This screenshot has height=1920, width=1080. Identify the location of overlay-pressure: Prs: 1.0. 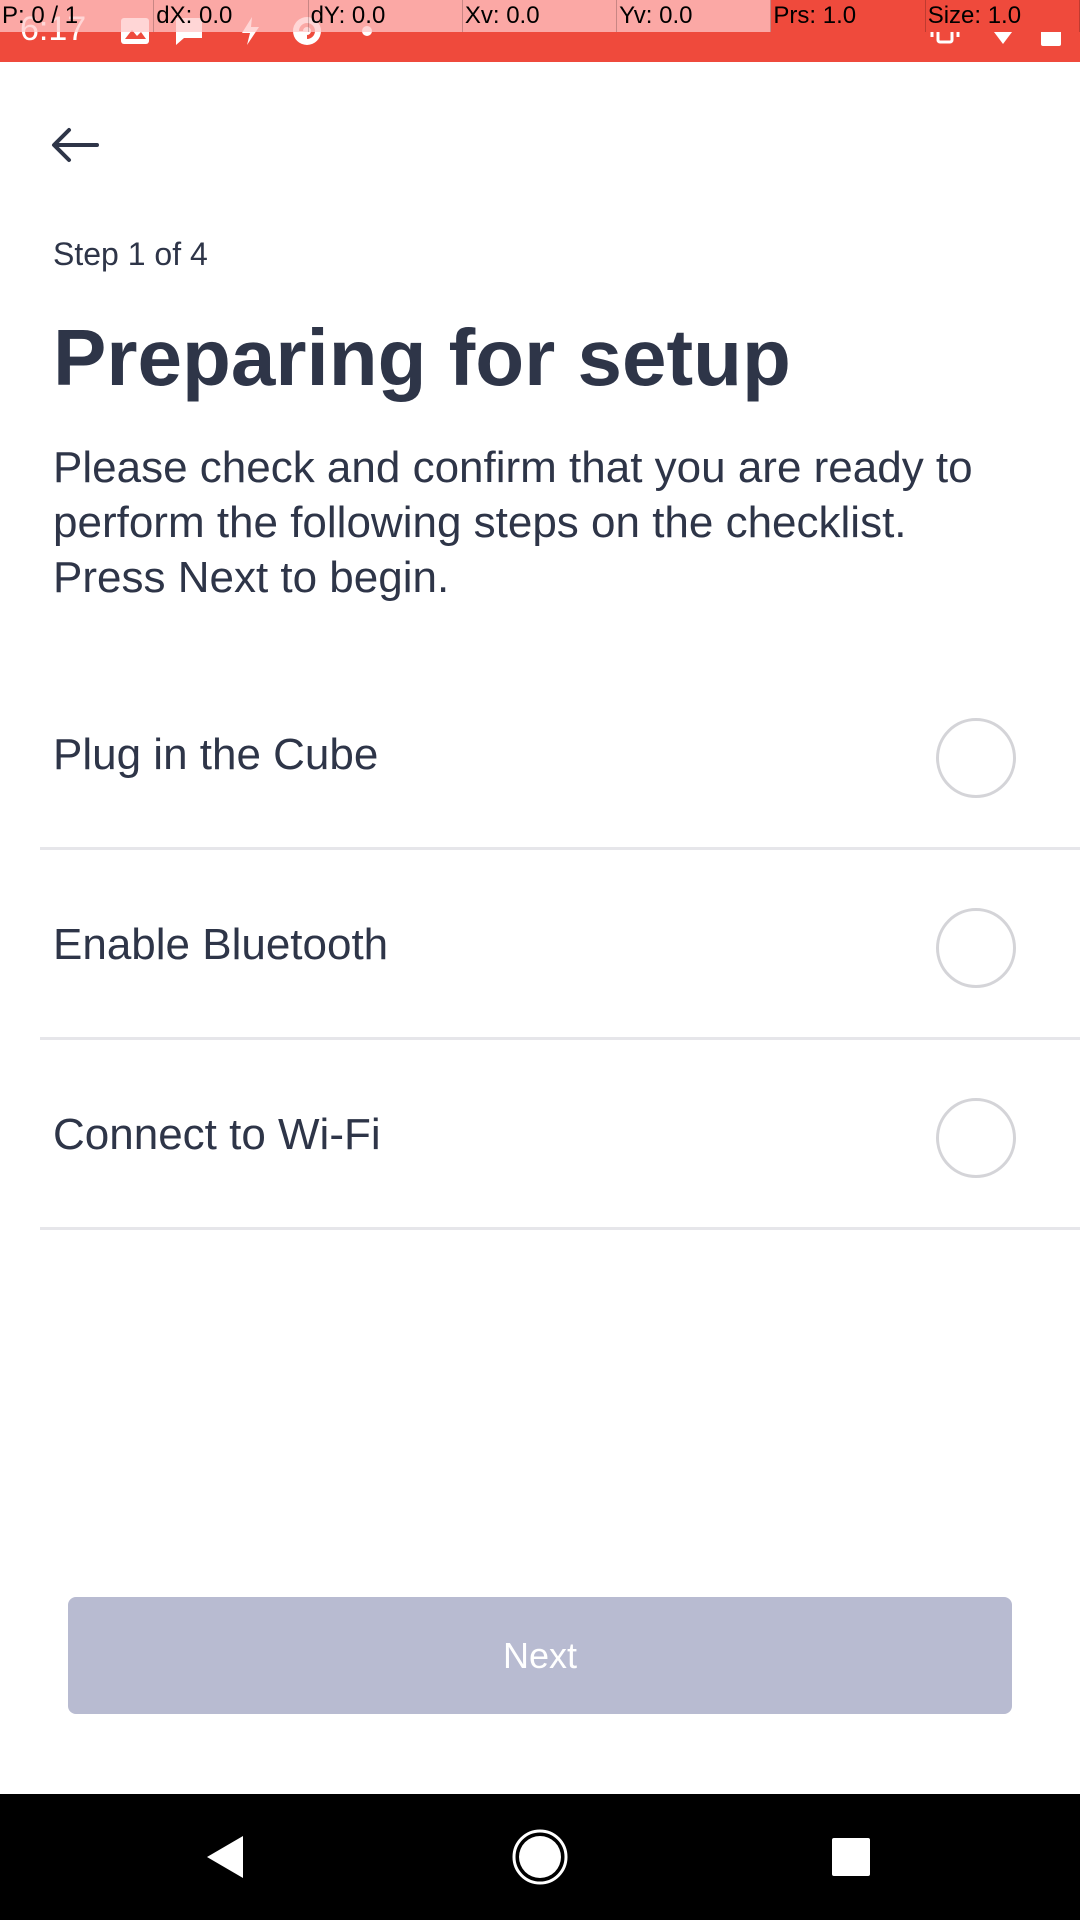
(848, 16).